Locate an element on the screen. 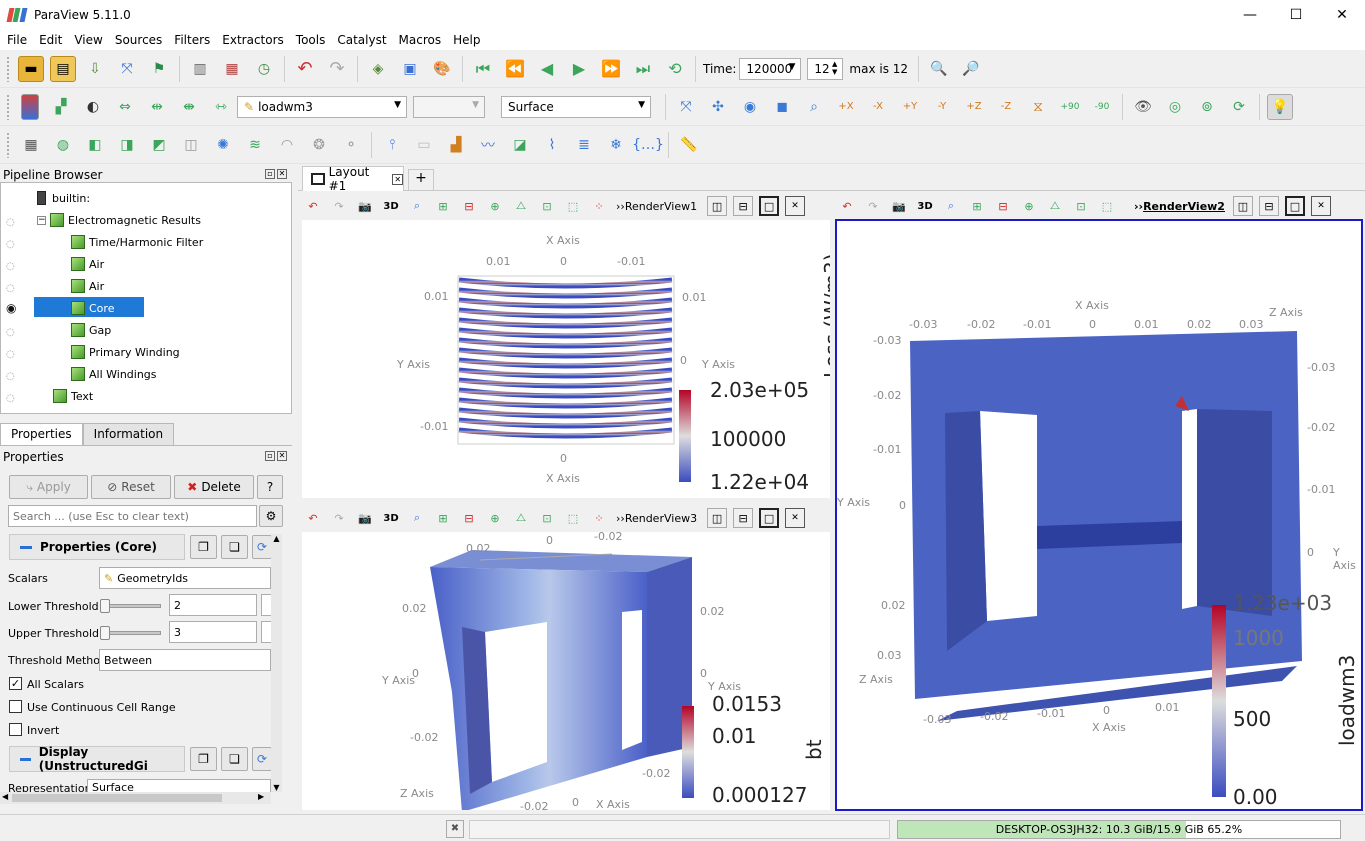 The width and height of the screenshot is (1365, 841). properties-dock-buttons: ▫ ✕ is located at coordinates (276, 456).